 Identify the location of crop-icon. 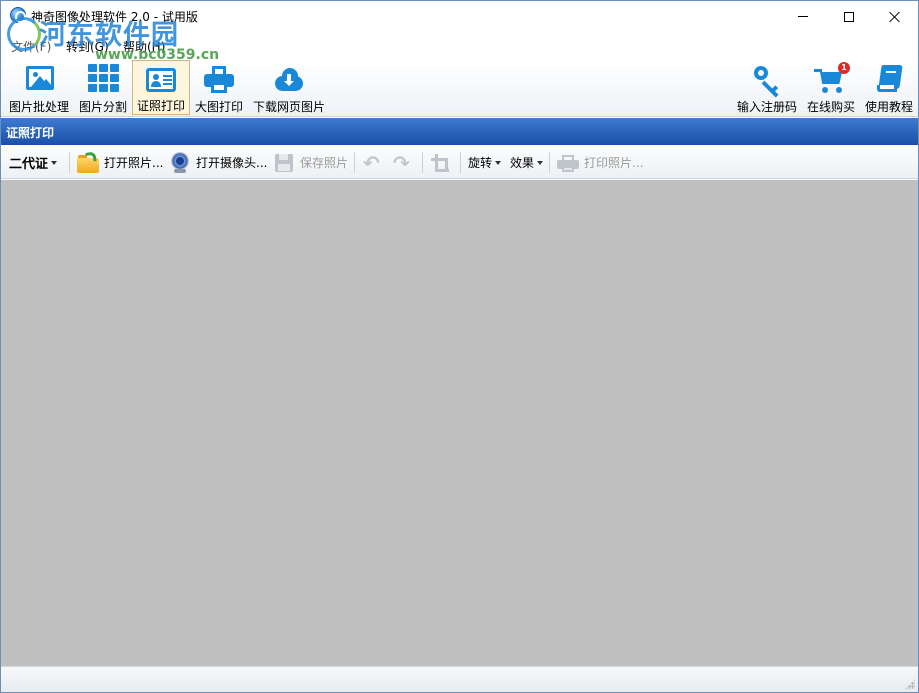
(440, 163).